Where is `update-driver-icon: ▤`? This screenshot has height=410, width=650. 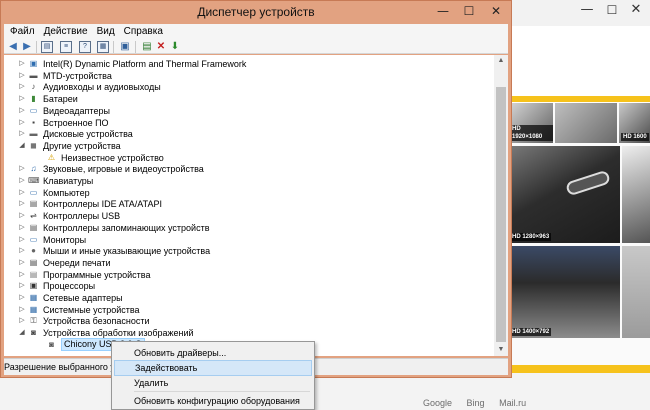 update-driver-icon: ▤ is located at coordinates (147, 47).